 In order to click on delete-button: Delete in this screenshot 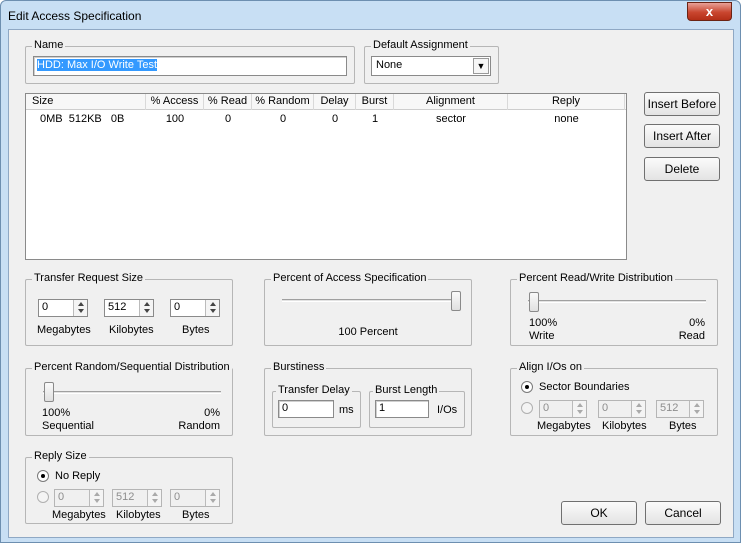, I will do `click(682, 169)`.